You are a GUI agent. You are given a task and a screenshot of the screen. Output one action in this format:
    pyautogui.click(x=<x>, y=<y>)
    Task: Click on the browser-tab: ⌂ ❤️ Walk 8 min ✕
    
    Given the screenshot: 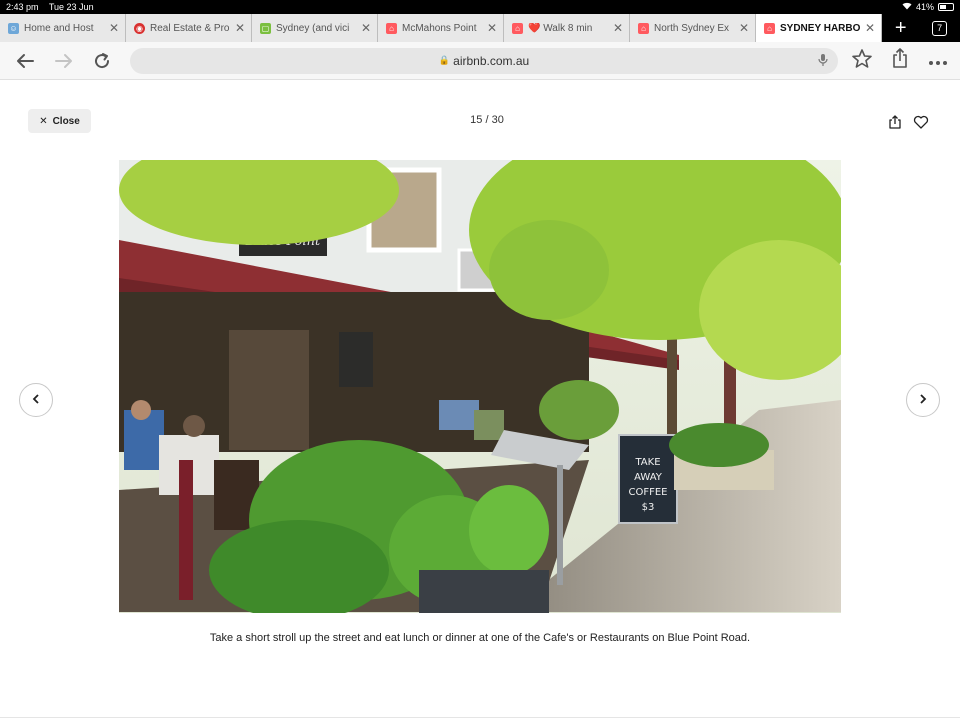 What is the action you would take?
    pyautogui.click(x=567, y=28)
    